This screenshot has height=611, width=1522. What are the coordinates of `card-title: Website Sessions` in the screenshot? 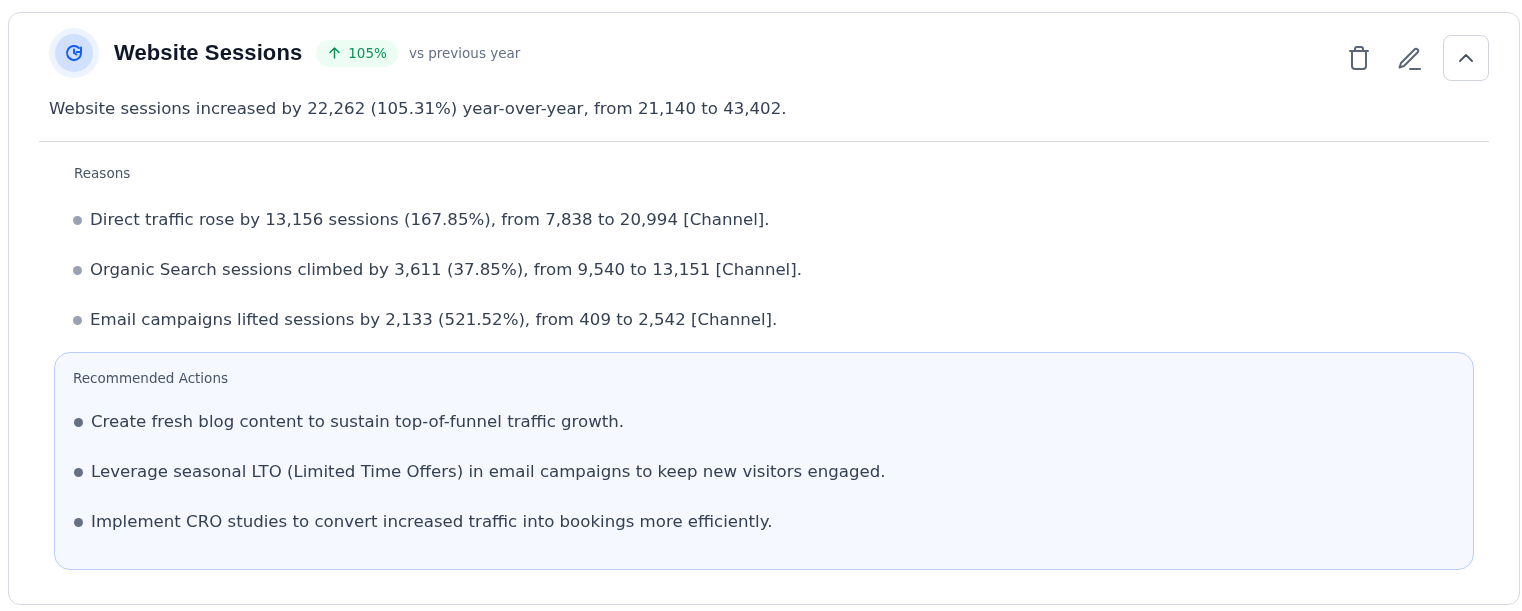 It's located at (208, 53).